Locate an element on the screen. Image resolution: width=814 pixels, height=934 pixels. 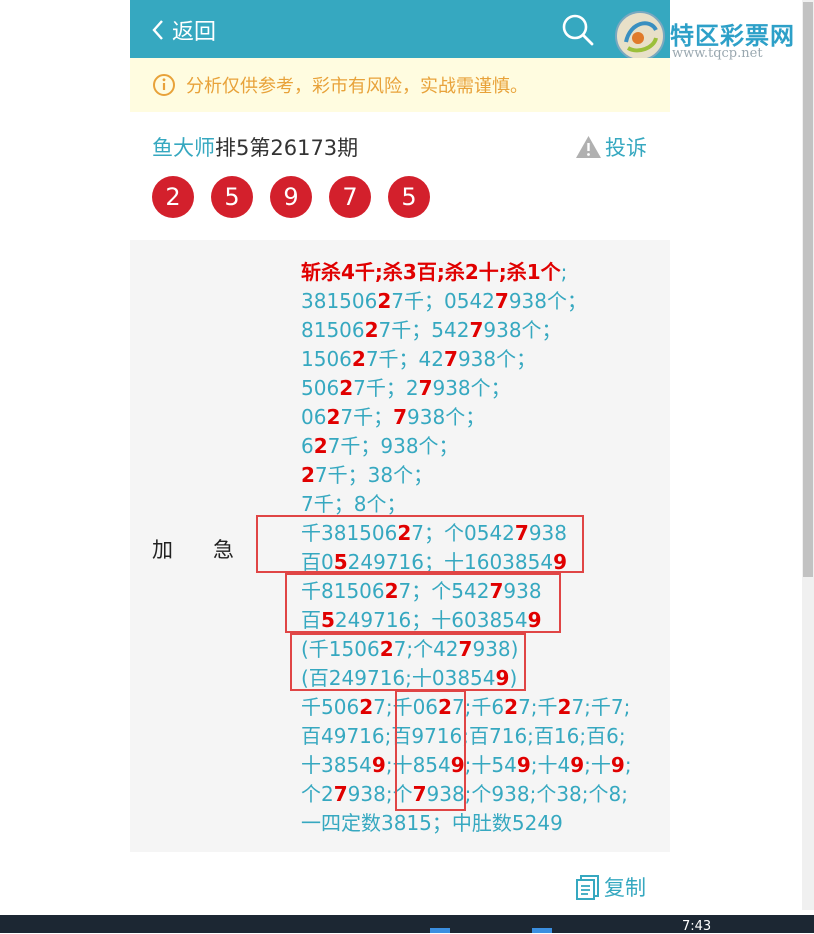
line-text: ) is located at coordinates (513, 678).